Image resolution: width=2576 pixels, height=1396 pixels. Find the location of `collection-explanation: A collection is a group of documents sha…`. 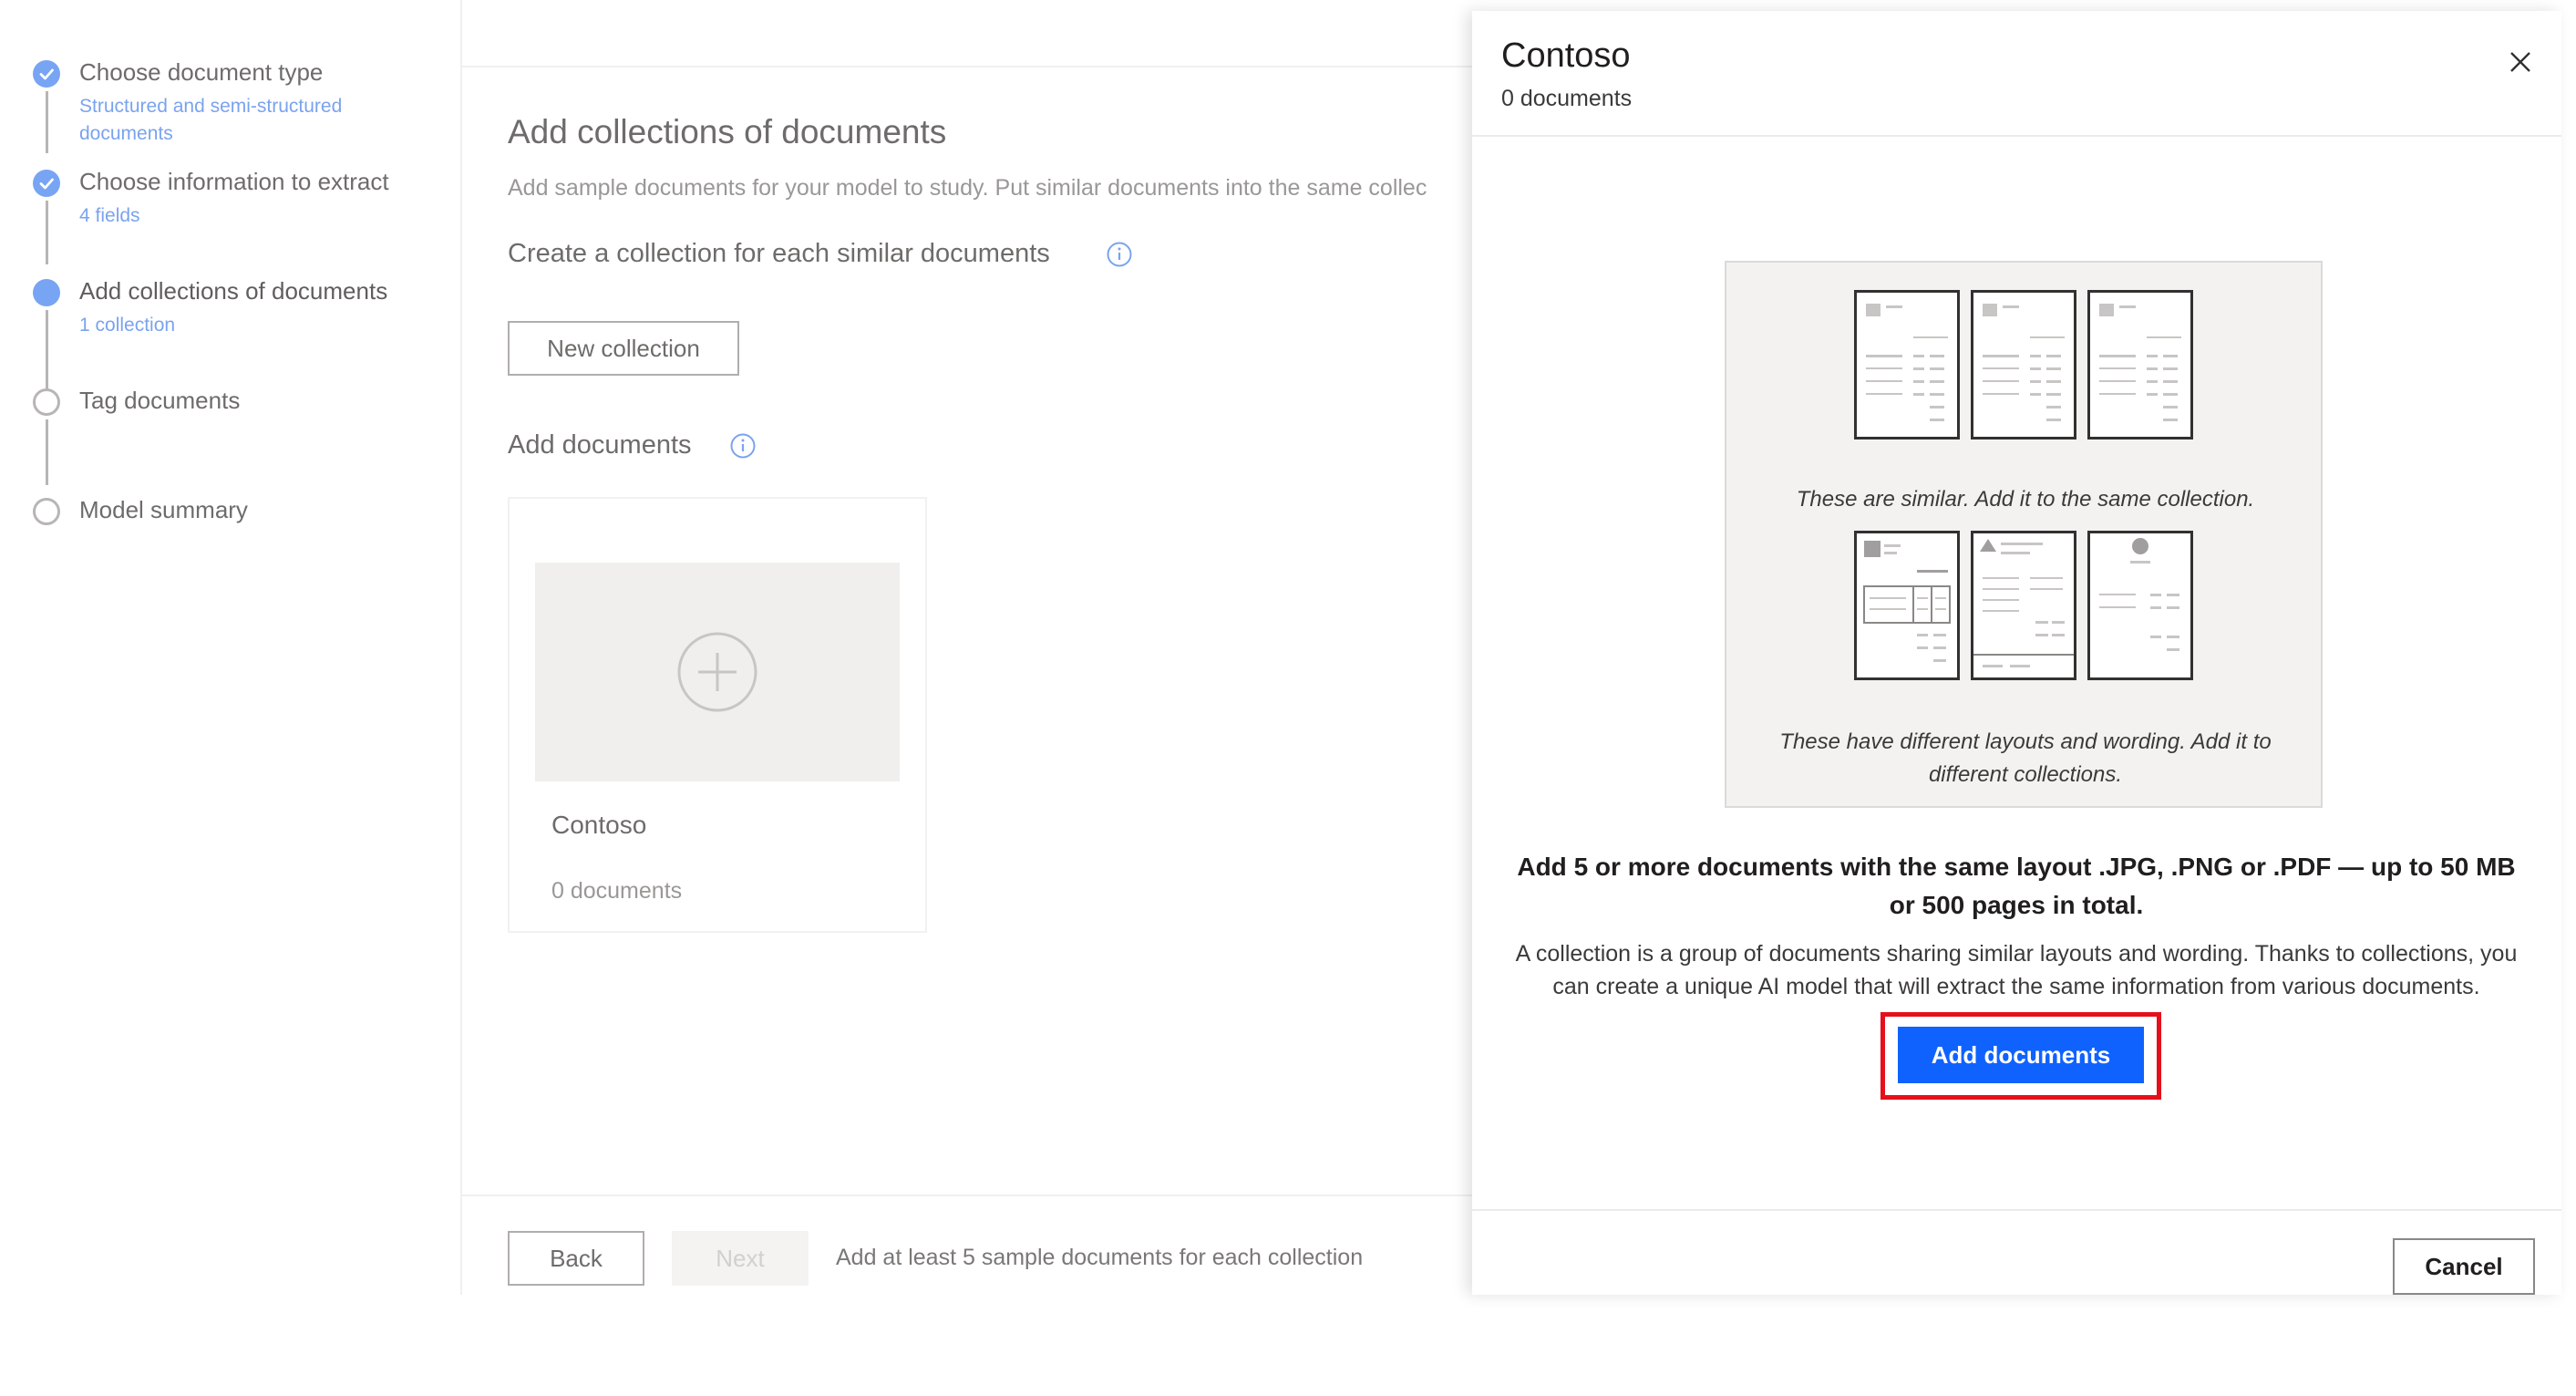

collection-explanation: A collection is a group of documents sha… is located at coordinates (2016, 970).